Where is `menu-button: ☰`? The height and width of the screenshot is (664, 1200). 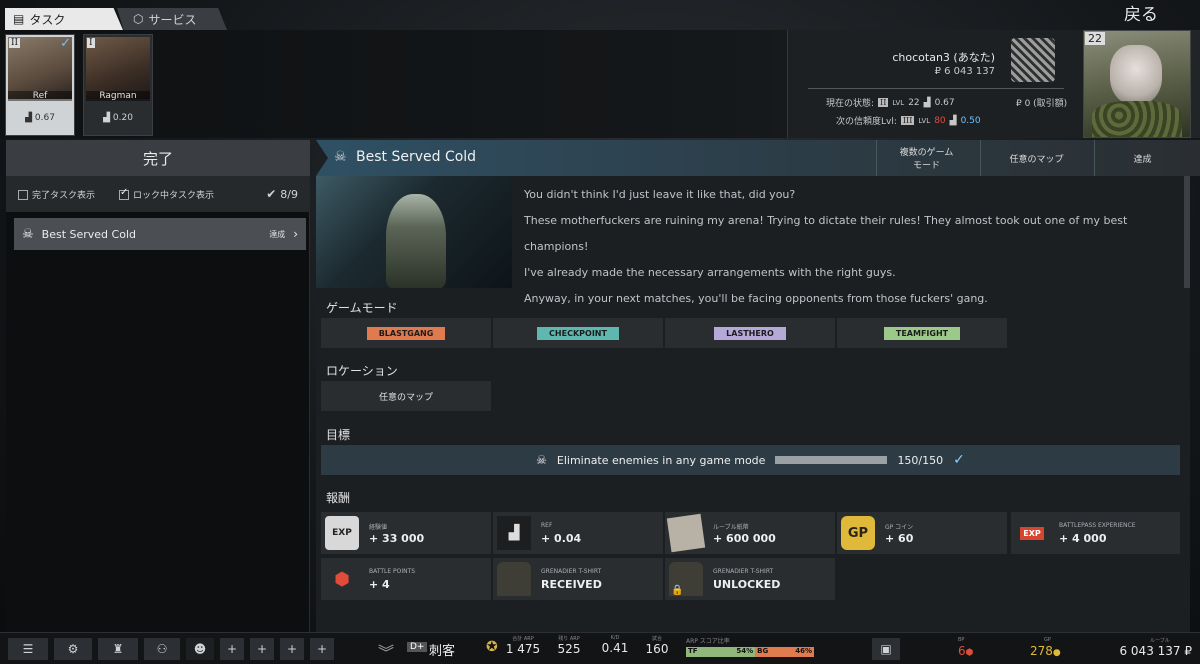
menu-button: ☰ is located at coordinates (28, 649).